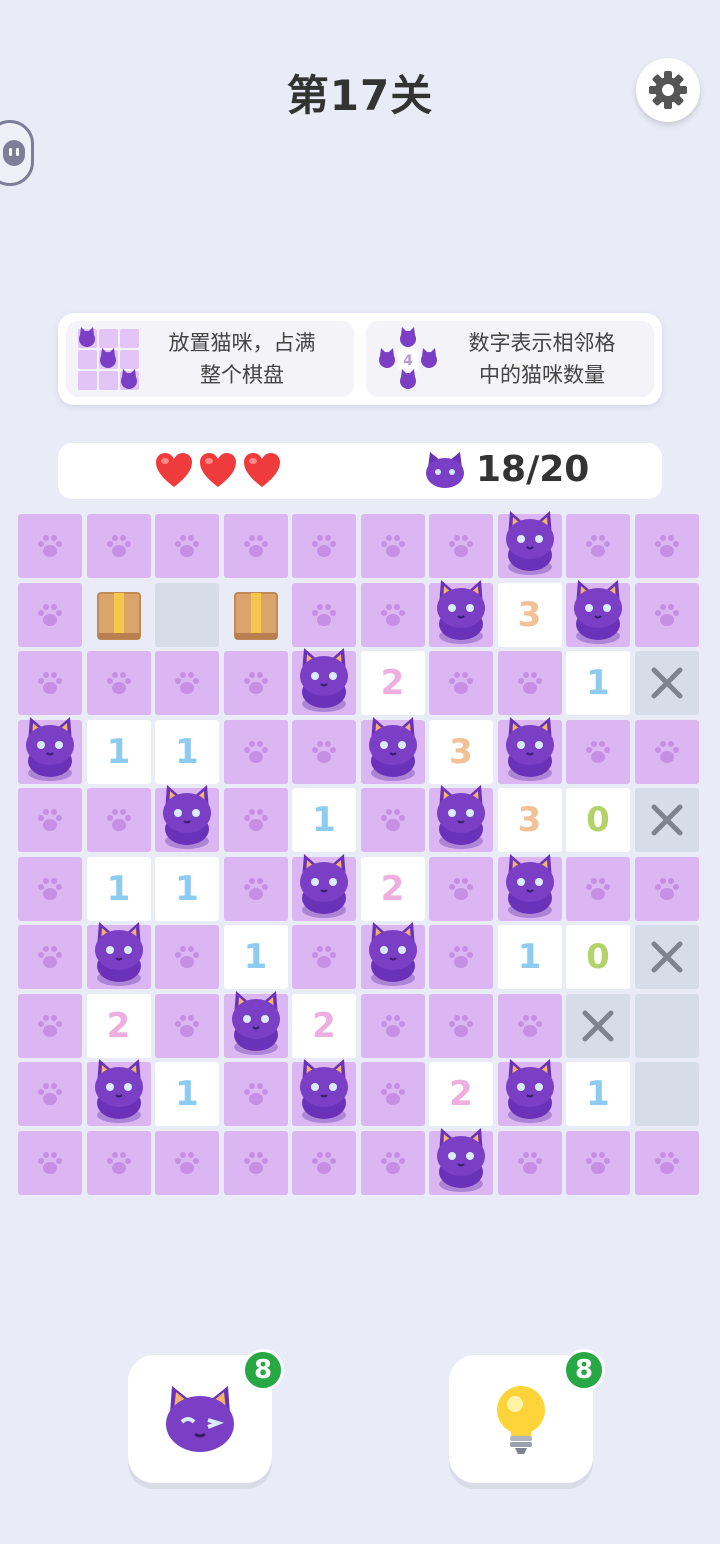 This screenshot has width=720, height=1544. What do you see at coordinates (256, 615) in the screenshot?
I see `board-cell-box` at bounding box center [256, 615].